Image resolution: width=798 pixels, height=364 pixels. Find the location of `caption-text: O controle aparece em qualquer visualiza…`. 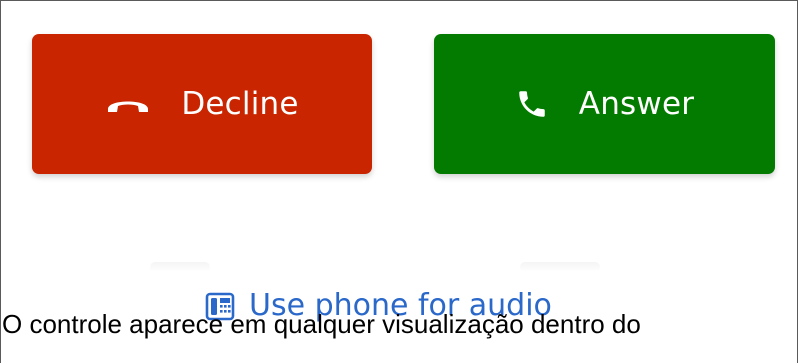

caption-text: O controle aparece em qualquer visualiza… is located at coordinates (321, 324).